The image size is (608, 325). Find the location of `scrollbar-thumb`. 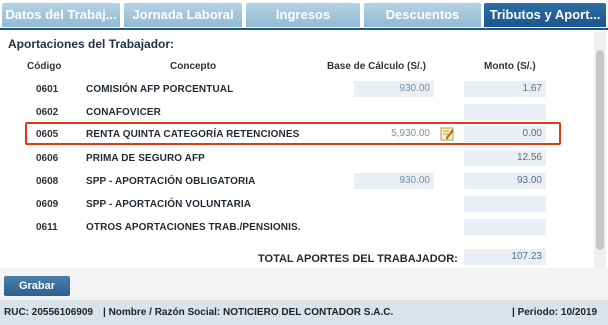

scrollbar-thumb is located at coordinates (600, 150).